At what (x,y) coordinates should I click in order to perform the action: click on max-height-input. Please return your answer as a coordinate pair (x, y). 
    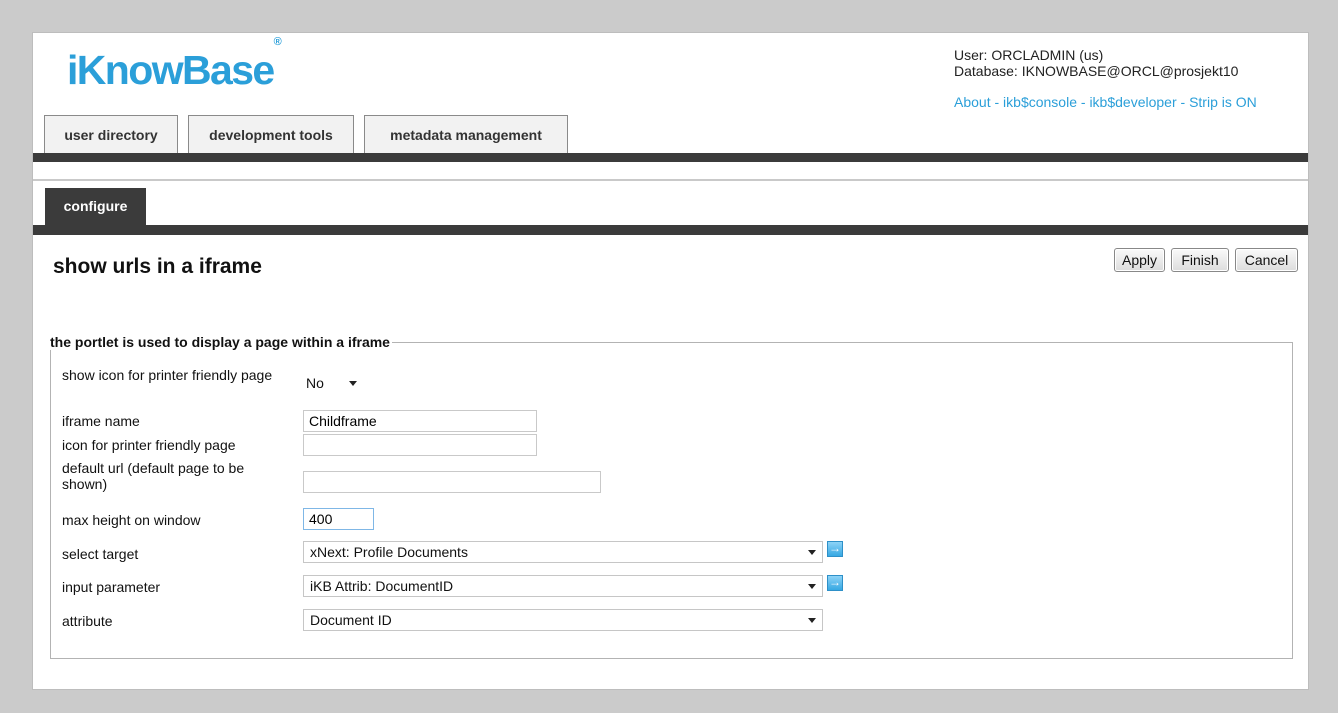
    Looking at the image, I should click on (338, 519).